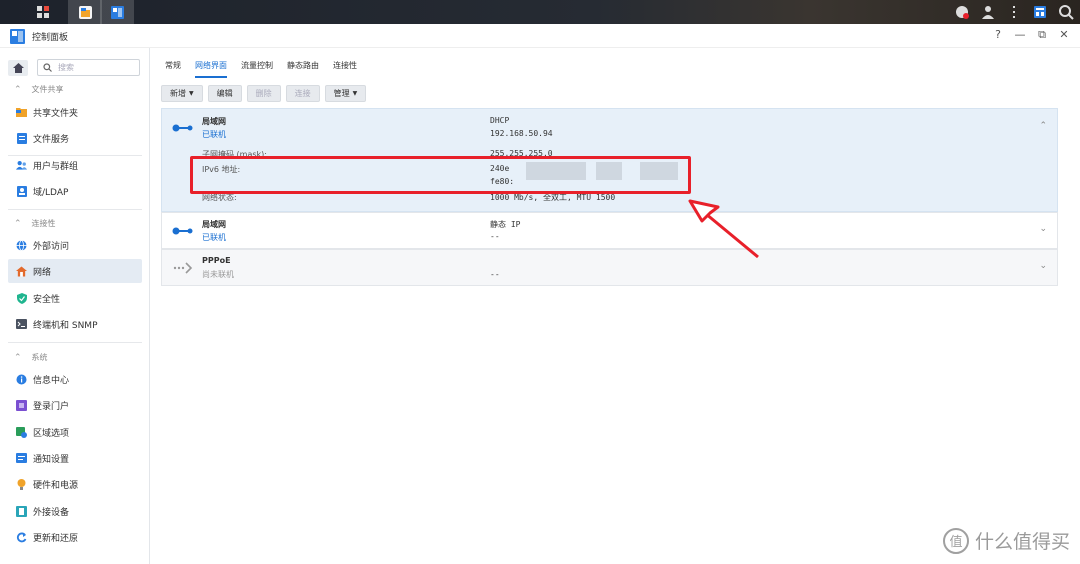 Image resolution: width=1080 pixels, height=564 pixels. I want to click on control-panel-icon, so click(117, 12).